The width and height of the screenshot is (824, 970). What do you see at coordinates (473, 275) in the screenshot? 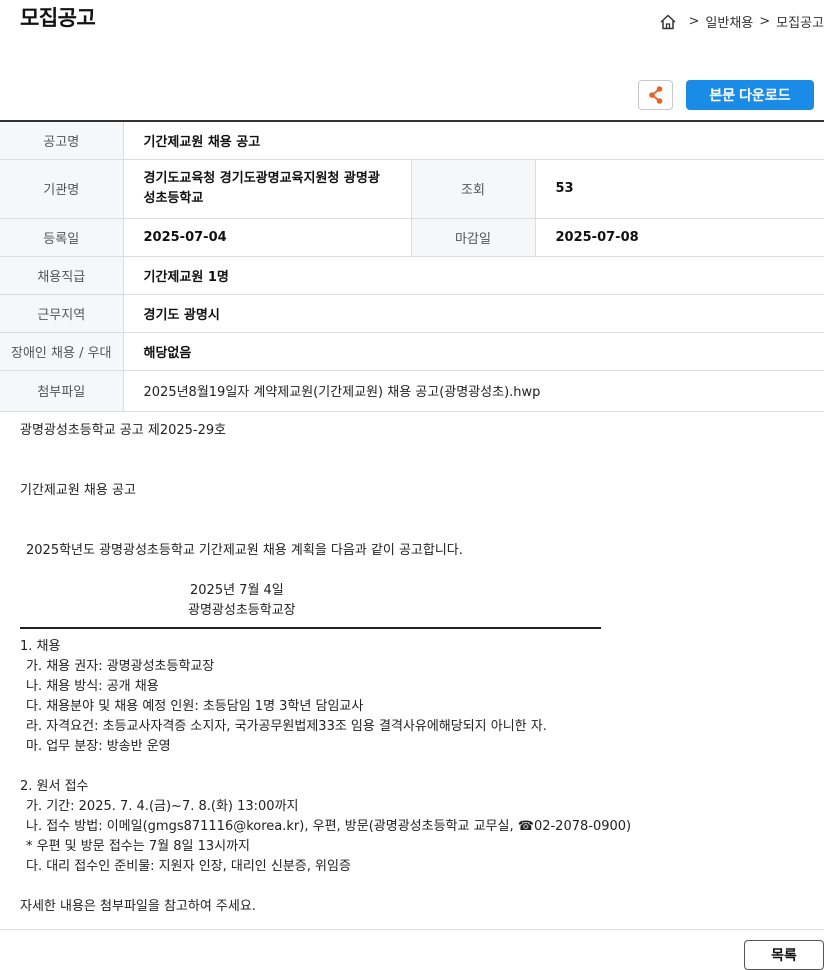
I see `position-value: 기간제교원 1명` at bounding box center [473, 275].